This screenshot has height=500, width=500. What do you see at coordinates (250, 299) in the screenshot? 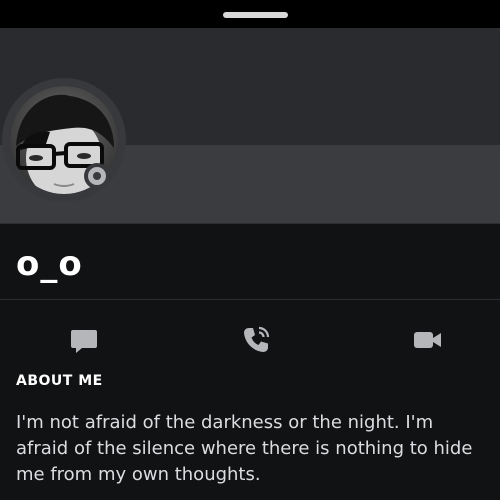
I see `divider` at bounding box center [250, 299].